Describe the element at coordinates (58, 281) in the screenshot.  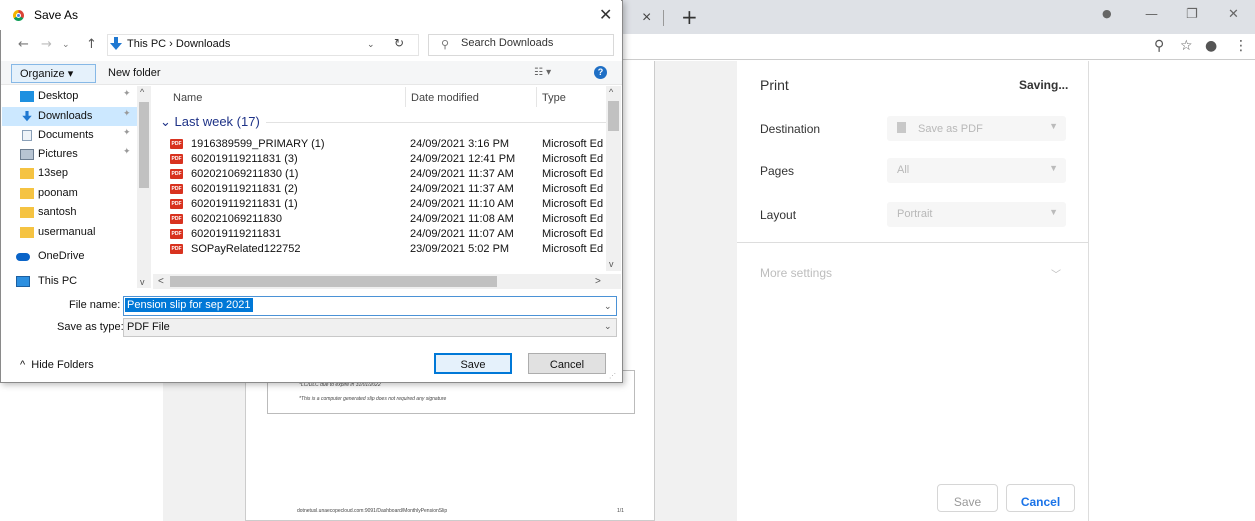
I see `nav-item-label: This PC` at that location.